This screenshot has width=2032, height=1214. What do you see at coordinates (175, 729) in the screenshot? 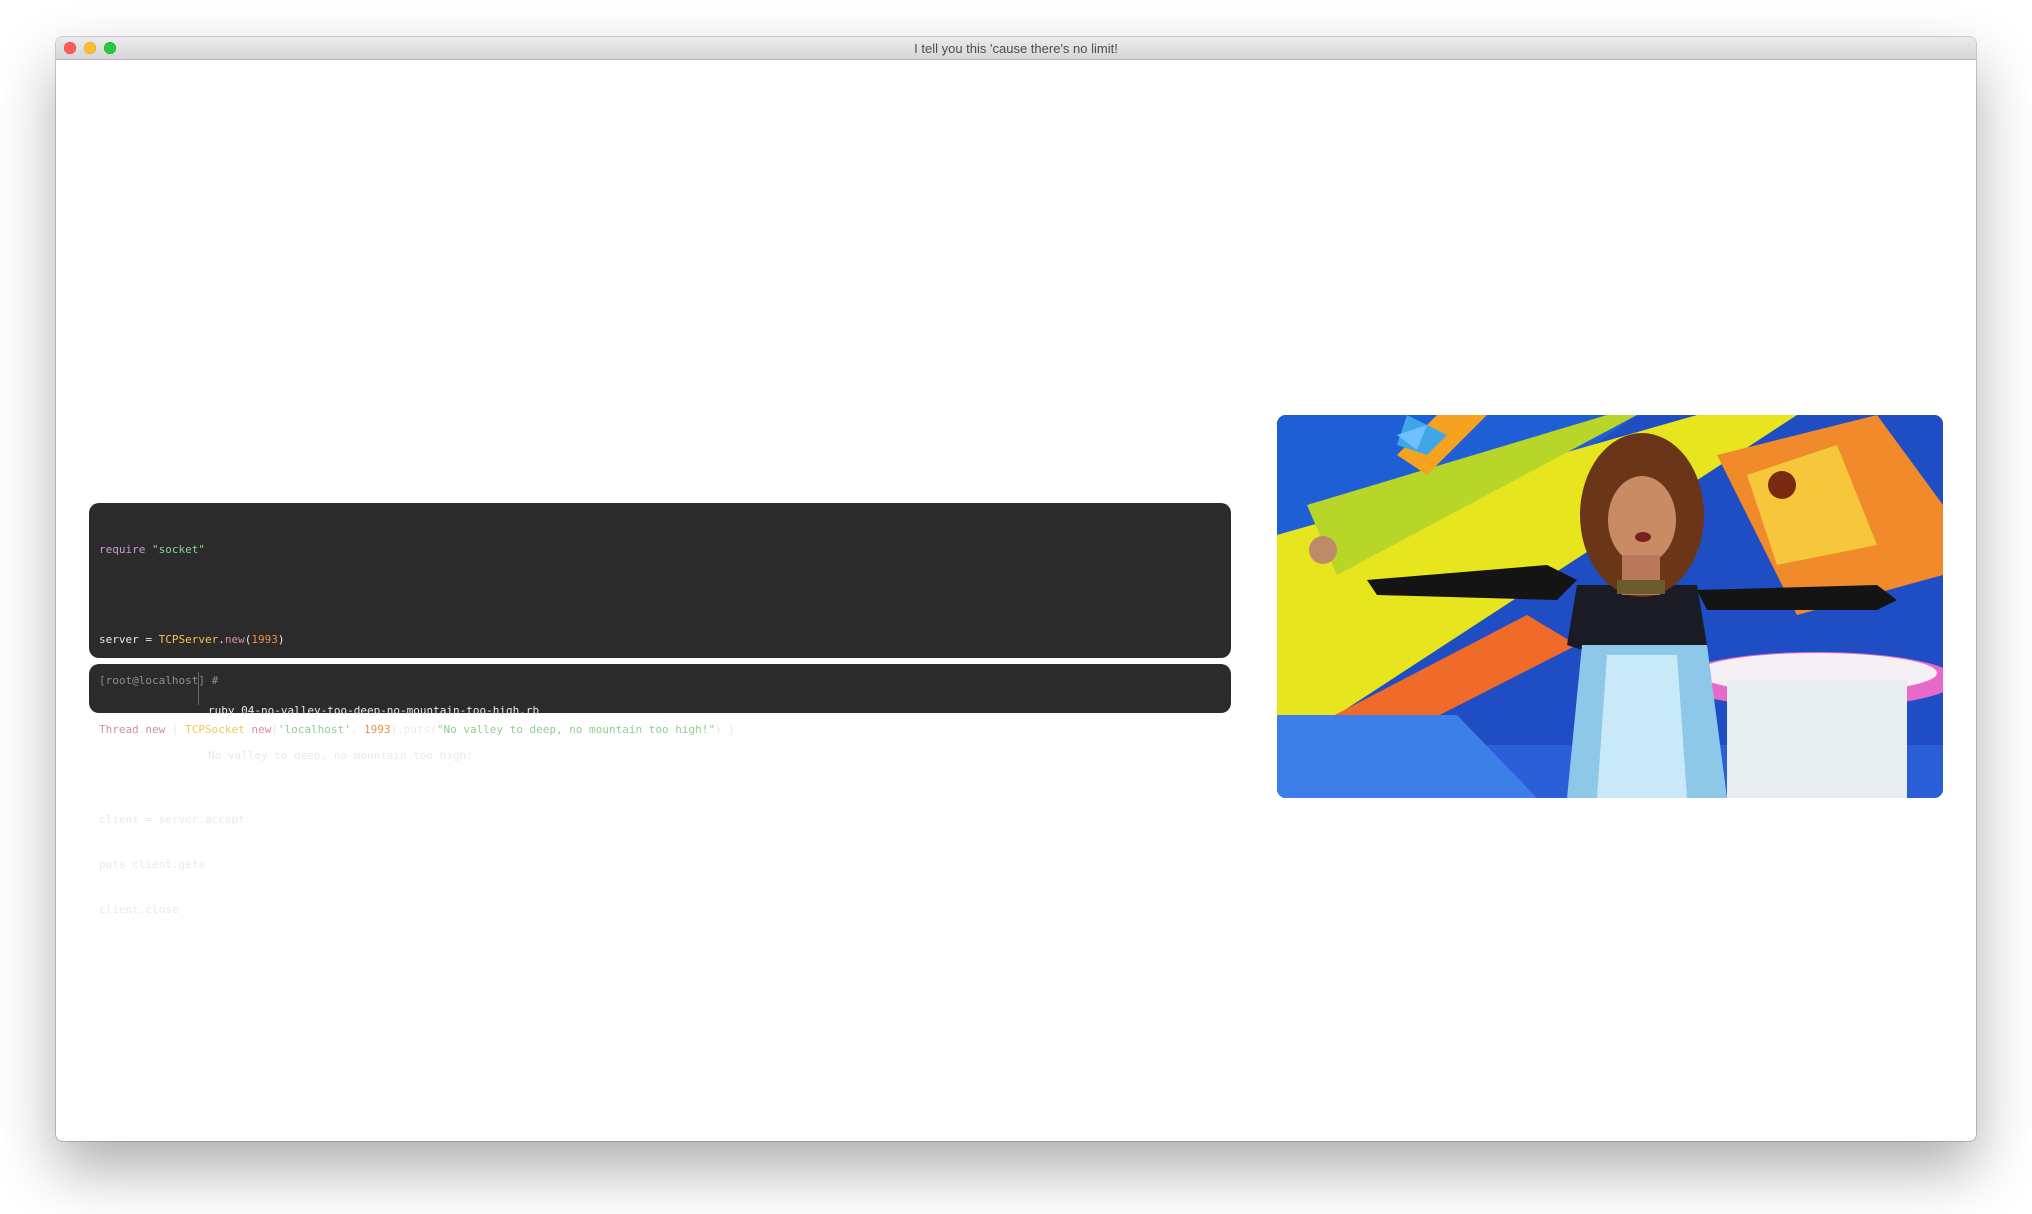
I see `code-text: {` at bounding box center [175, 729].